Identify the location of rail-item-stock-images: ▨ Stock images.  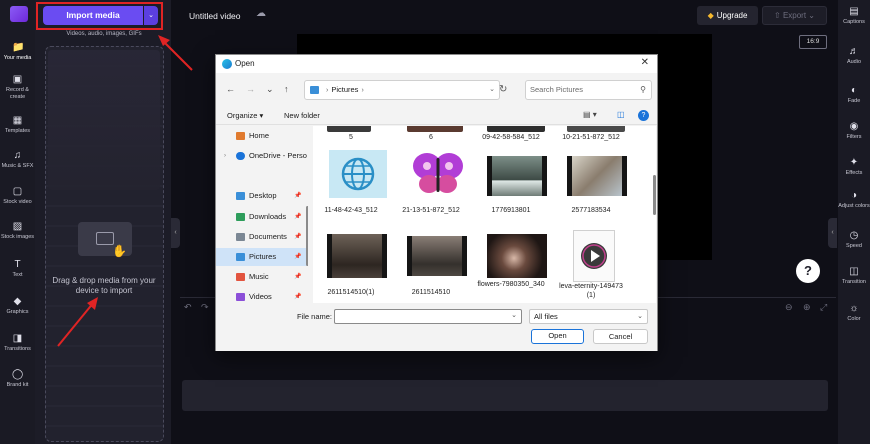
(17, 231).